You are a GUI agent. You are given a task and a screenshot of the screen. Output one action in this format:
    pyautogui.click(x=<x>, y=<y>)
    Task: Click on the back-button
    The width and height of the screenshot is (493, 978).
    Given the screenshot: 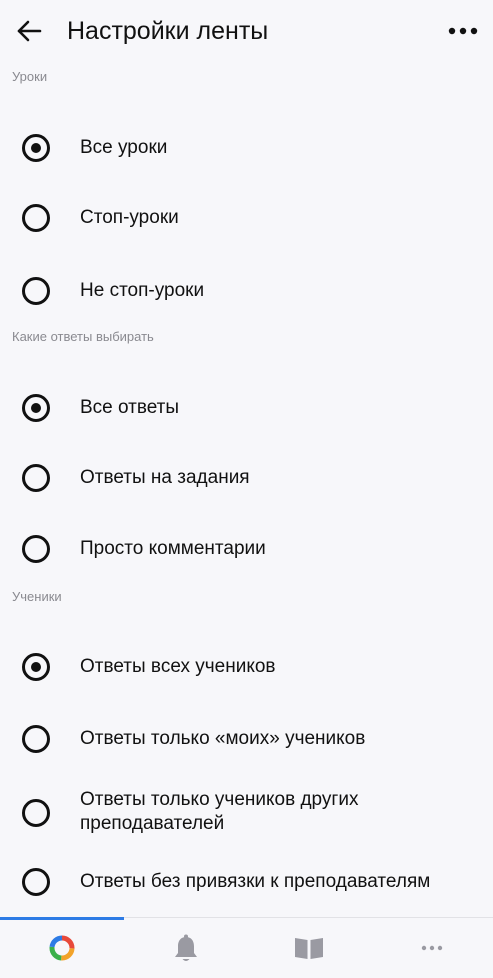 What is the action you would take?
    pyautogui.click(x=29, y=31)
    